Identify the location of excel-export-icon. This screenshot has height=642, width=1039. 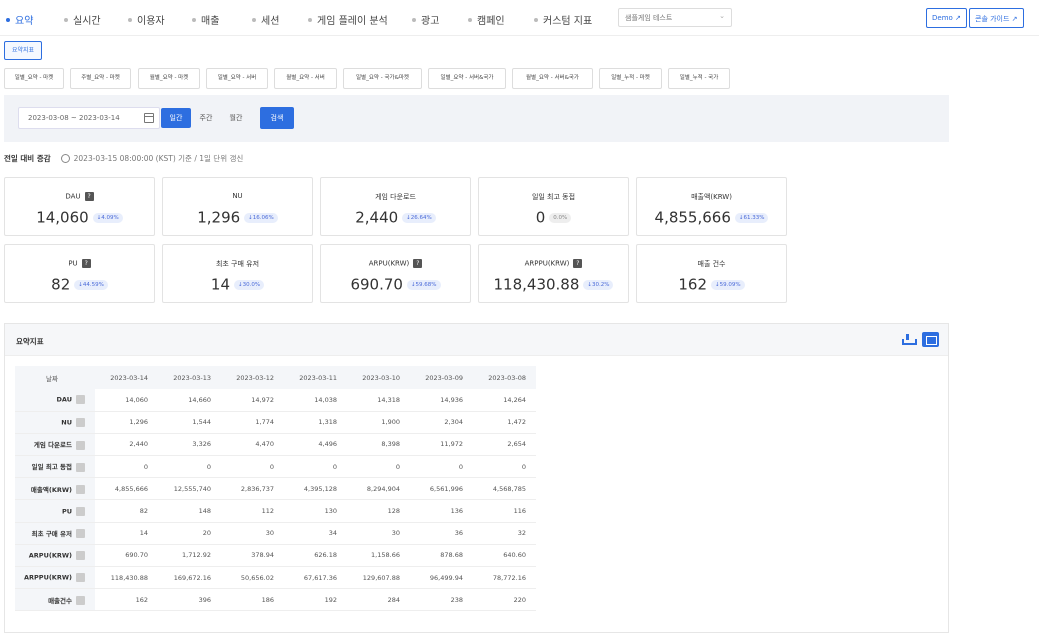
(930, 339).